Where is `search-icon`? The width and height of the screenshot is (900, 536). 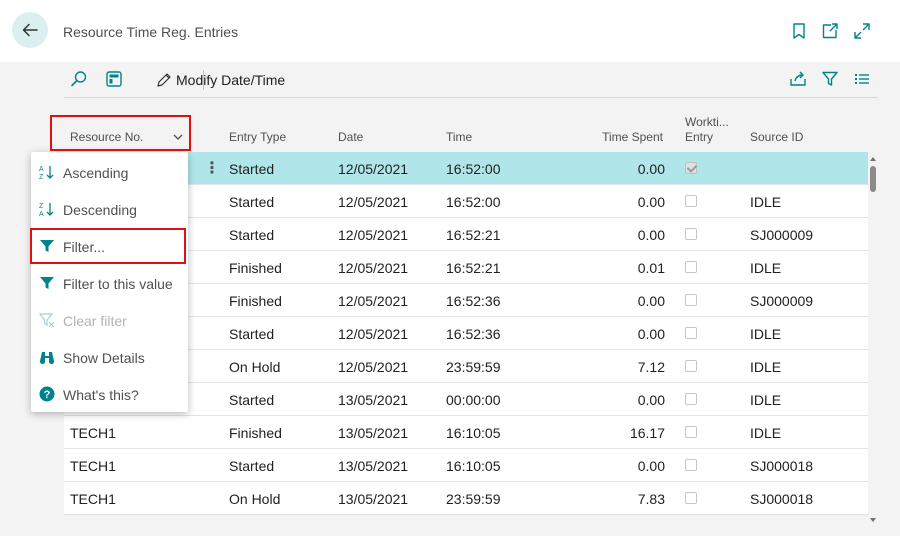 search-icon is located at coordinates (79, 79).